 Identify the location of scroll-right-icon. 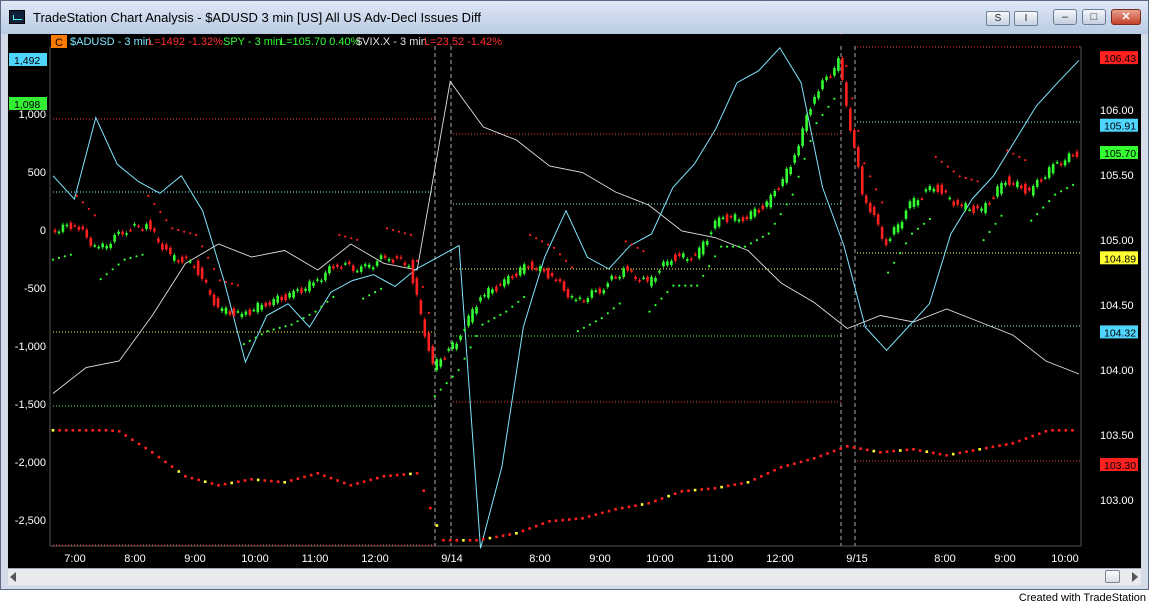
(1135, 577).